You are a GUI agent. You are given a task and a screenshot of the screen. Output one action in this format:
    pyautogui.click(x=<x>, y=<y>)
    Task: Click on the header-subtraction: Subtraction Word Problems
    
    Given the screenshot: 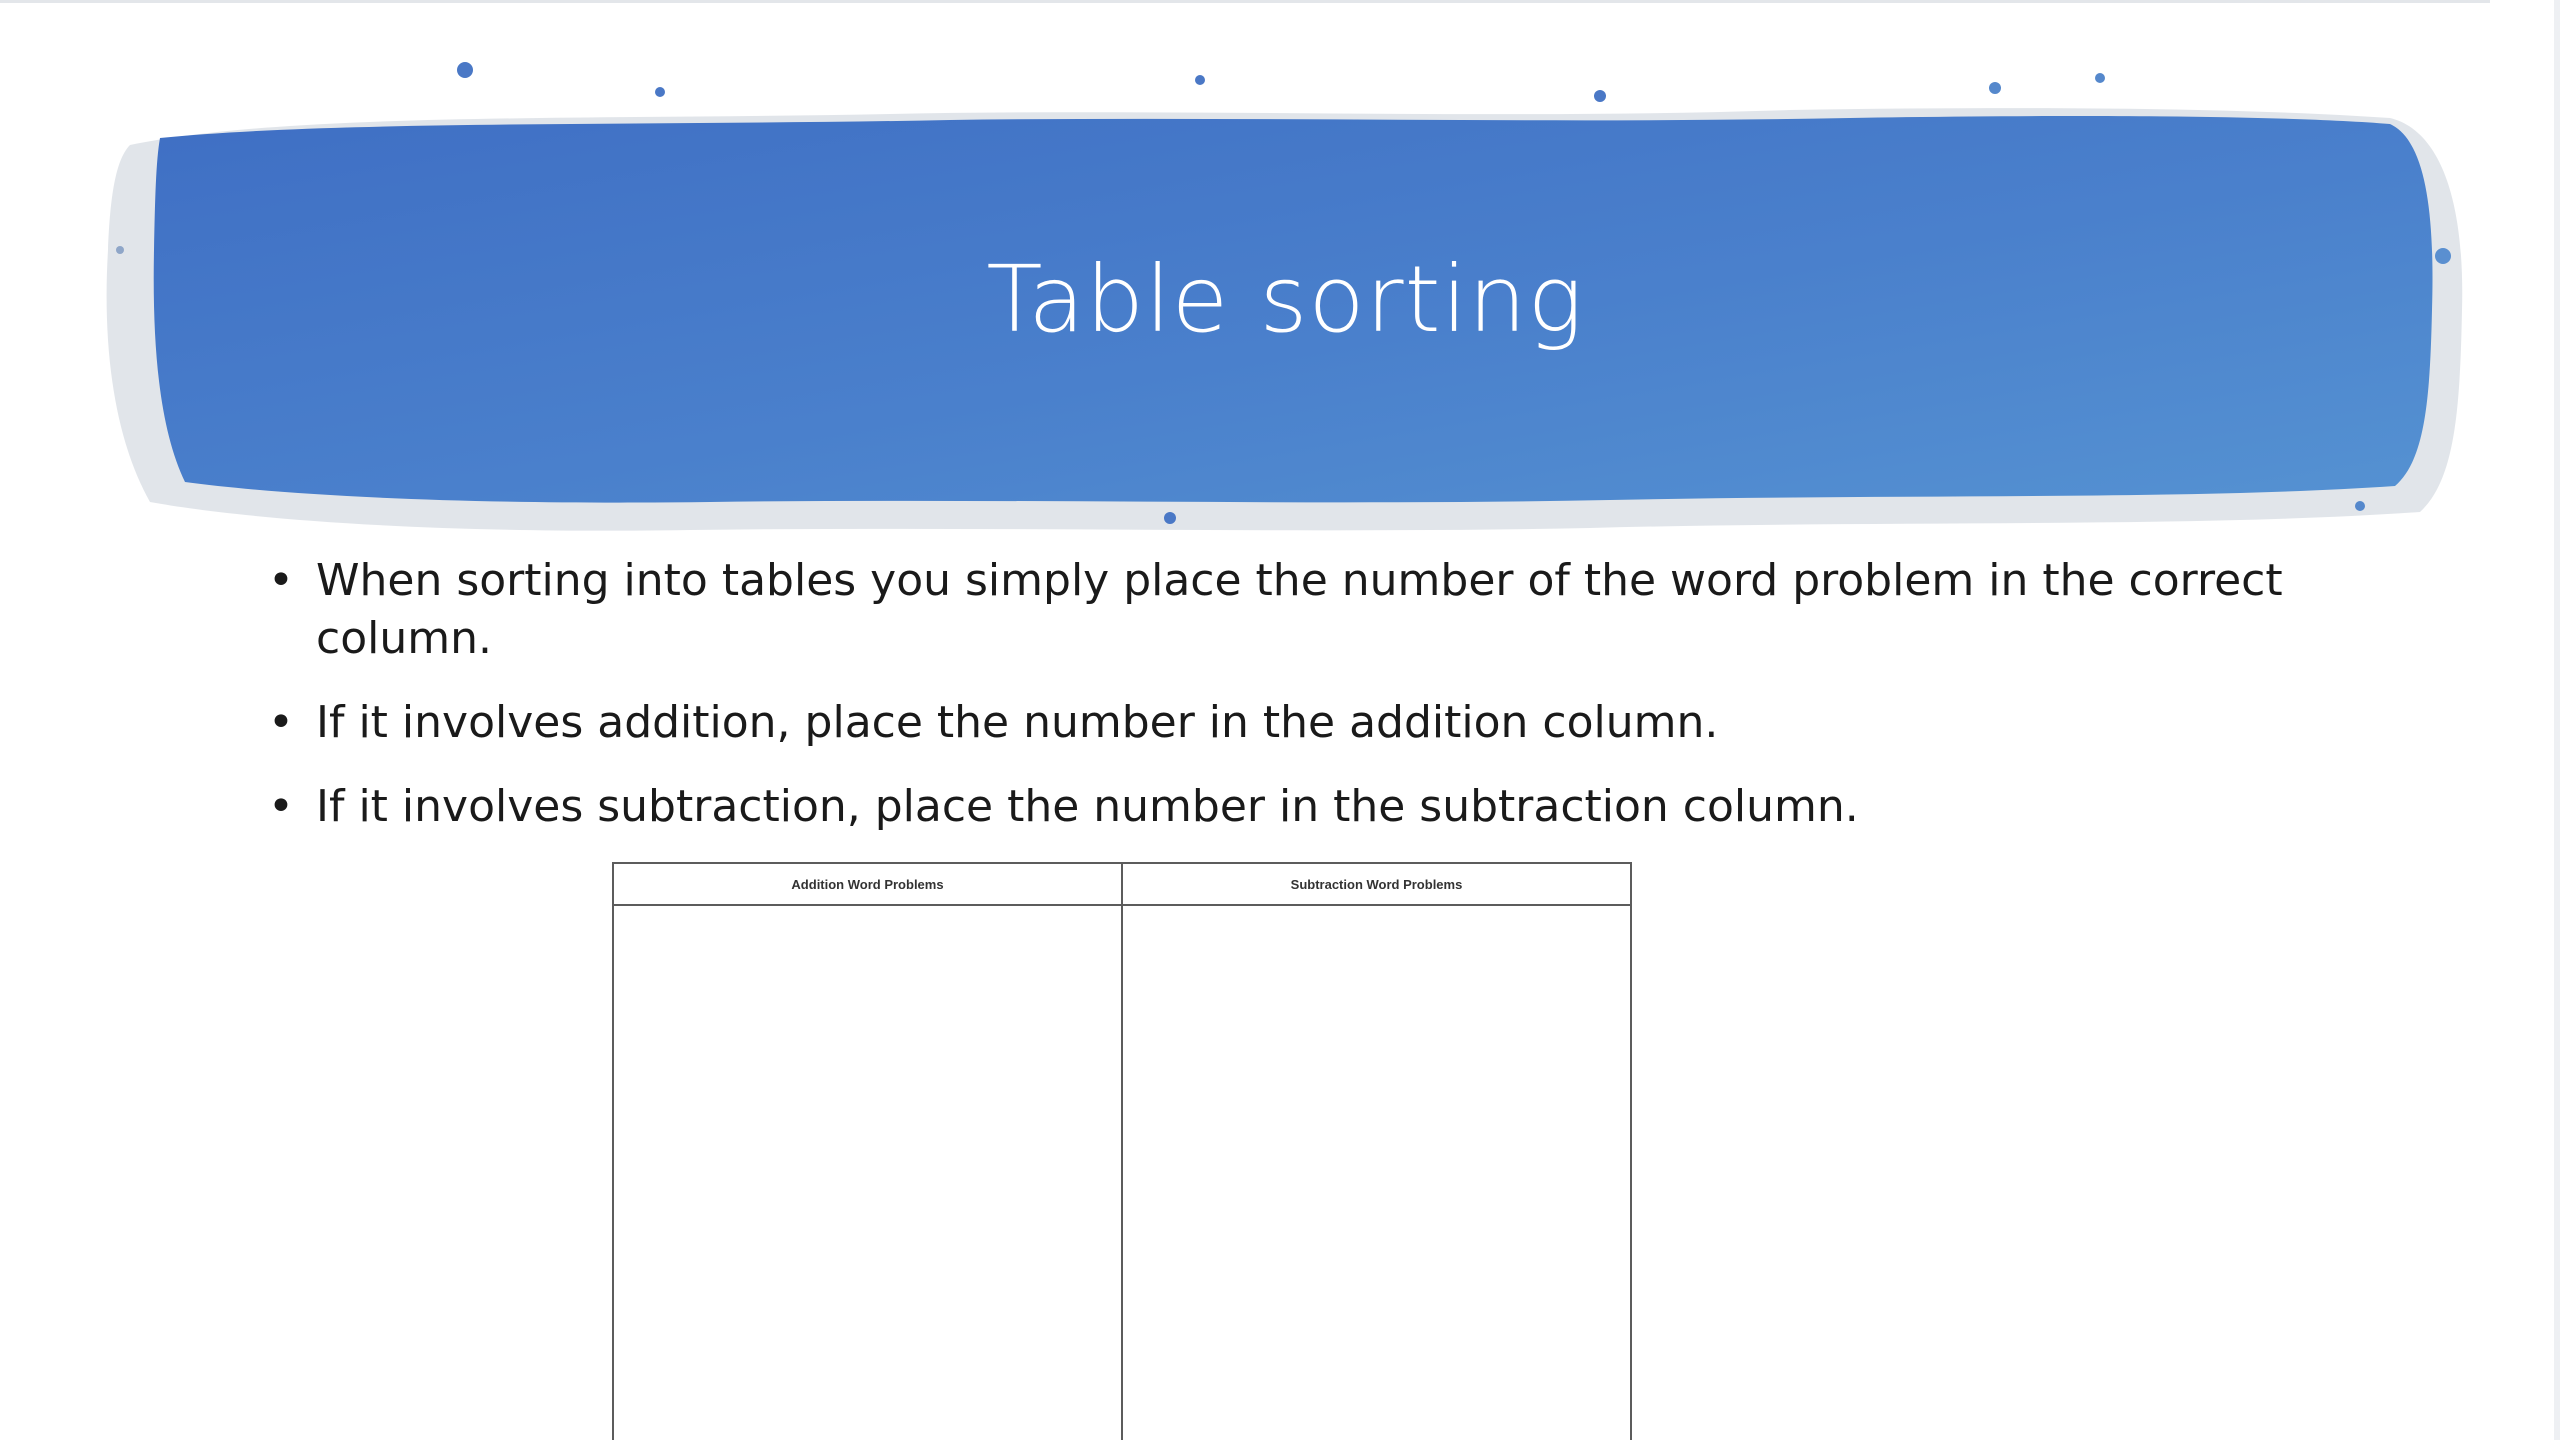 What is the action you would take?
    pyautogui.click(x=1375, y=884)
    